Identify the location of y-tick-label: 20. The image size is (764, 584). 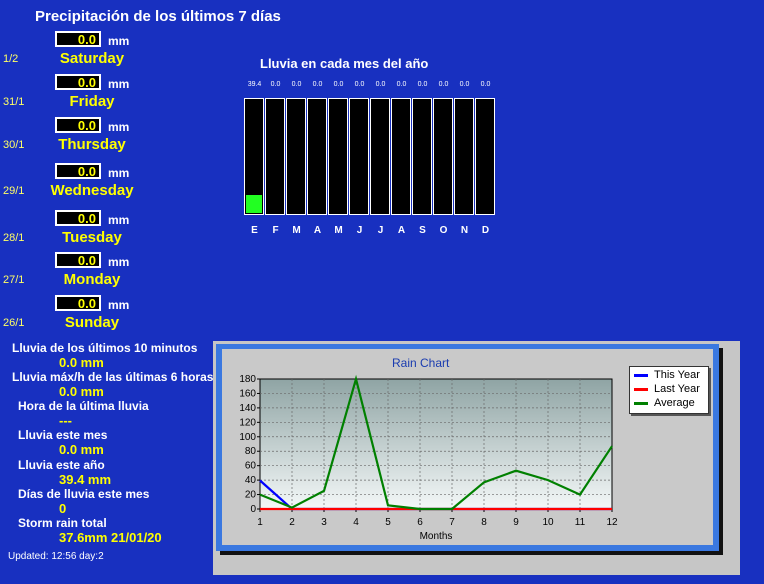
(251, 495).